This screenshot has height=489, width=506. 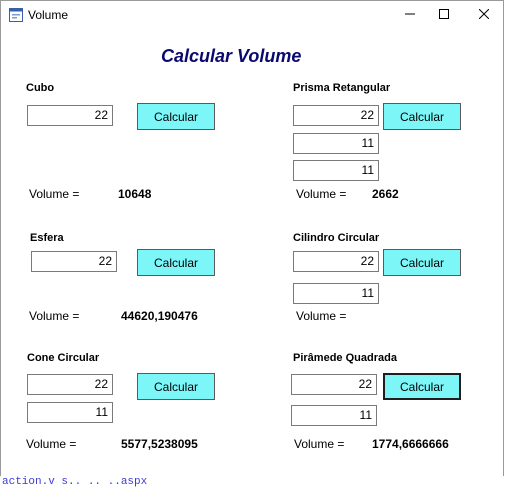 I want to click on cone-volume-value: 5577,5238095, so click(x=159, y=444).